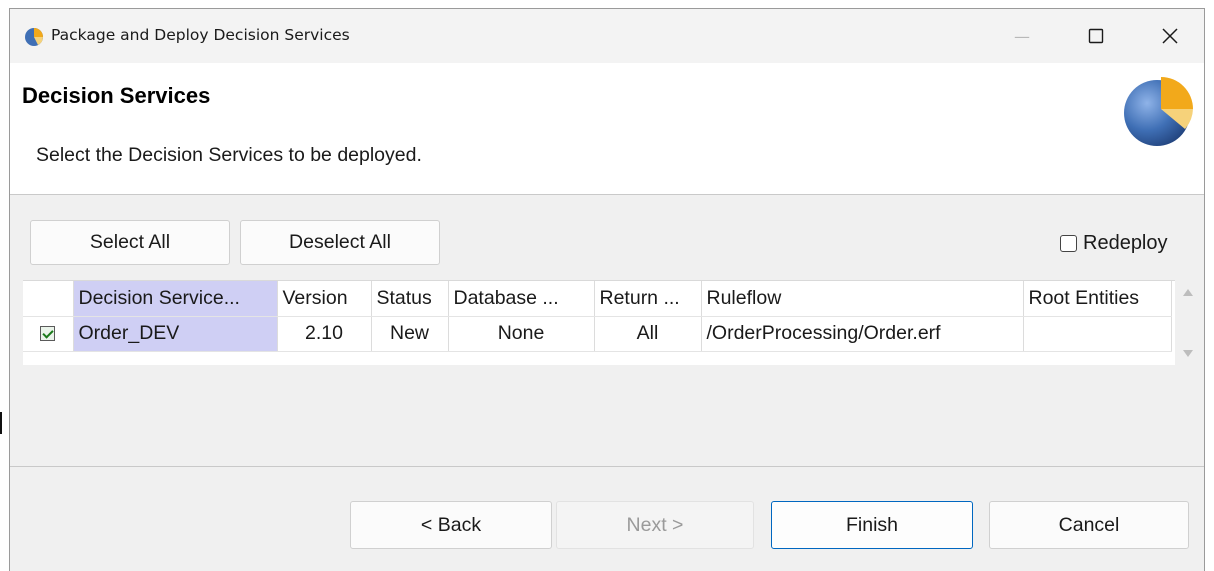 This screenshot has height=571, width=1214. I want to click on page-title: Decision Services, so click(116, 95).